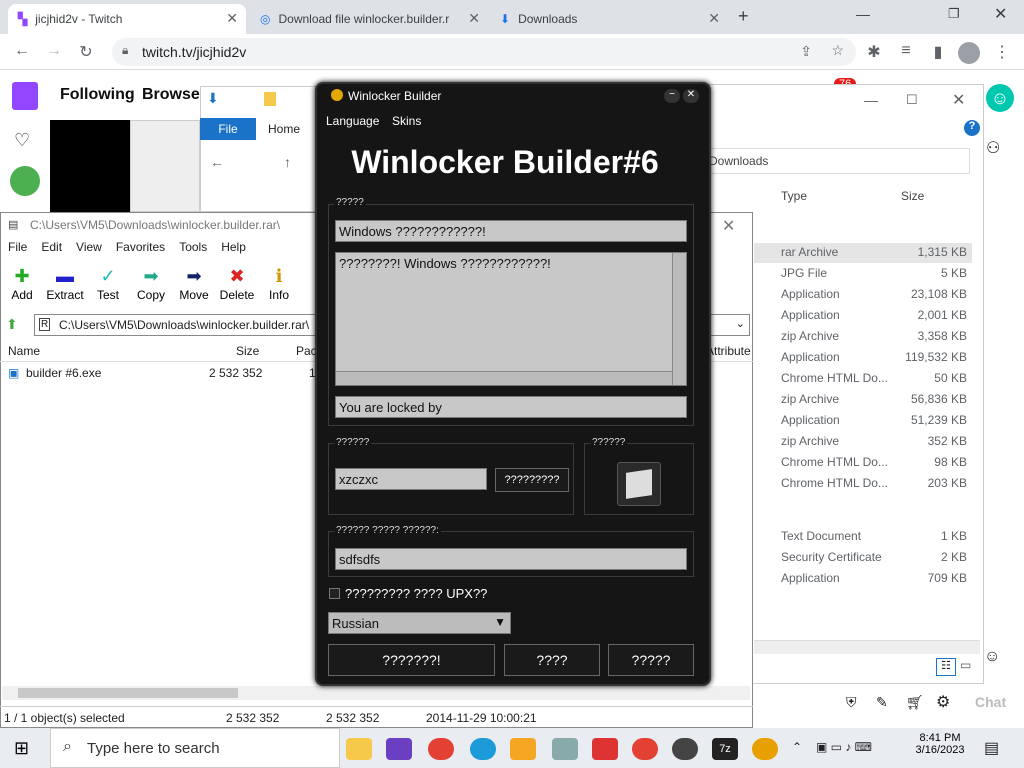 The width and height of the screenshot is (1024, 768). I want to click on forward-icon: →, so click(54, 51).